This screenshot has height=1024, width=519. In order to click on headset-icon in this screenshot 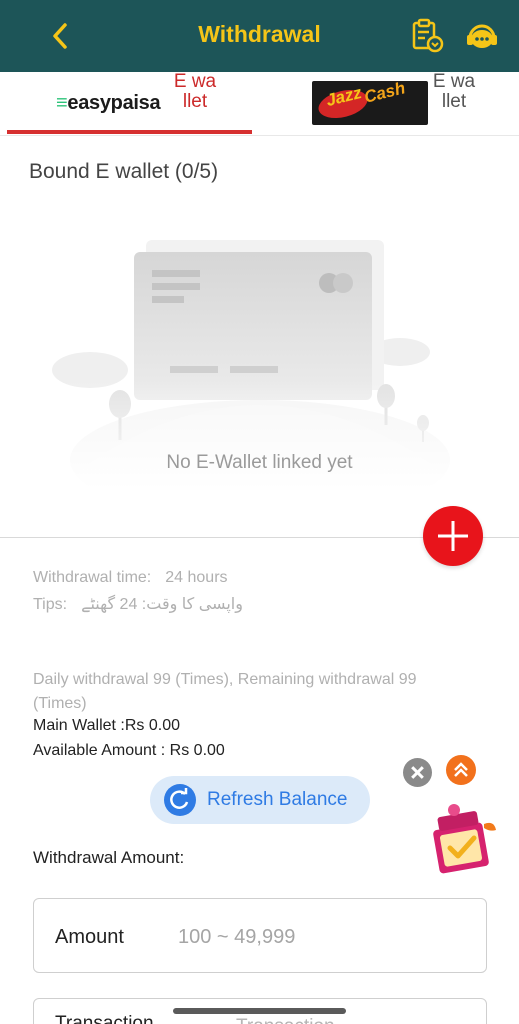, I will do `click(482, 36)`.